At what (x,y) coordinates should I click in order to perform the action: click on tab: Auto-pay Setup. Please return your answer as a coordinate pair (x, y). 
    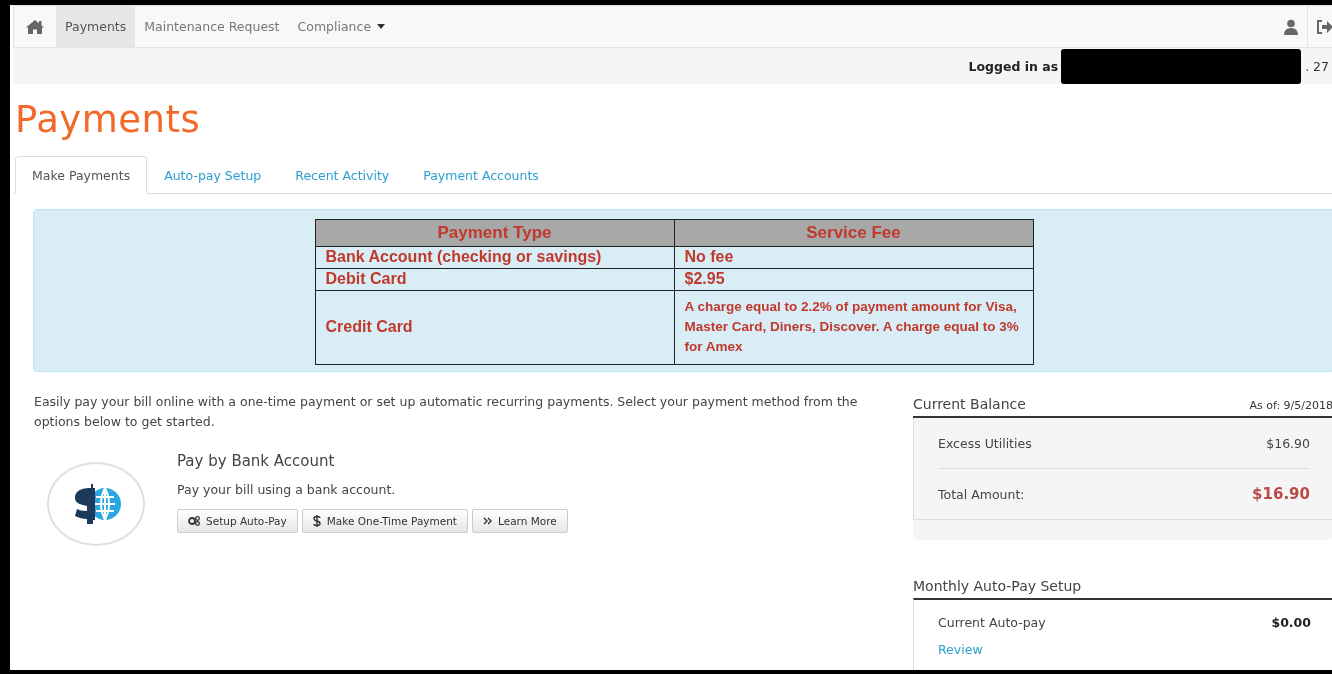
    Looking at the image, I should click on (213, 175).